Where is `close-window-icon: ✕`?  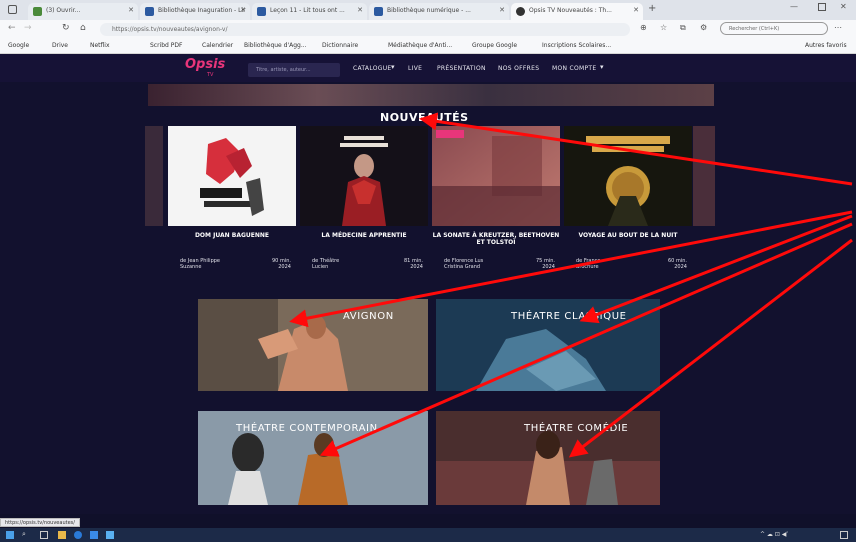 close-window-icon: ✕ is located at coordinates (843, 6).